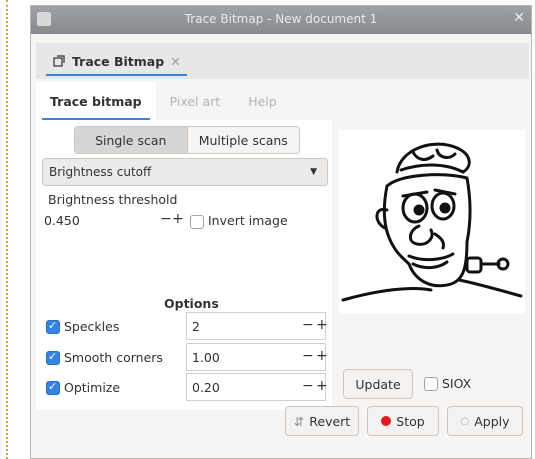  What do you see at coordinates (457, 383) in the screenshot?
I see `siox-label: SIOX` at bounding box center [457, 383].